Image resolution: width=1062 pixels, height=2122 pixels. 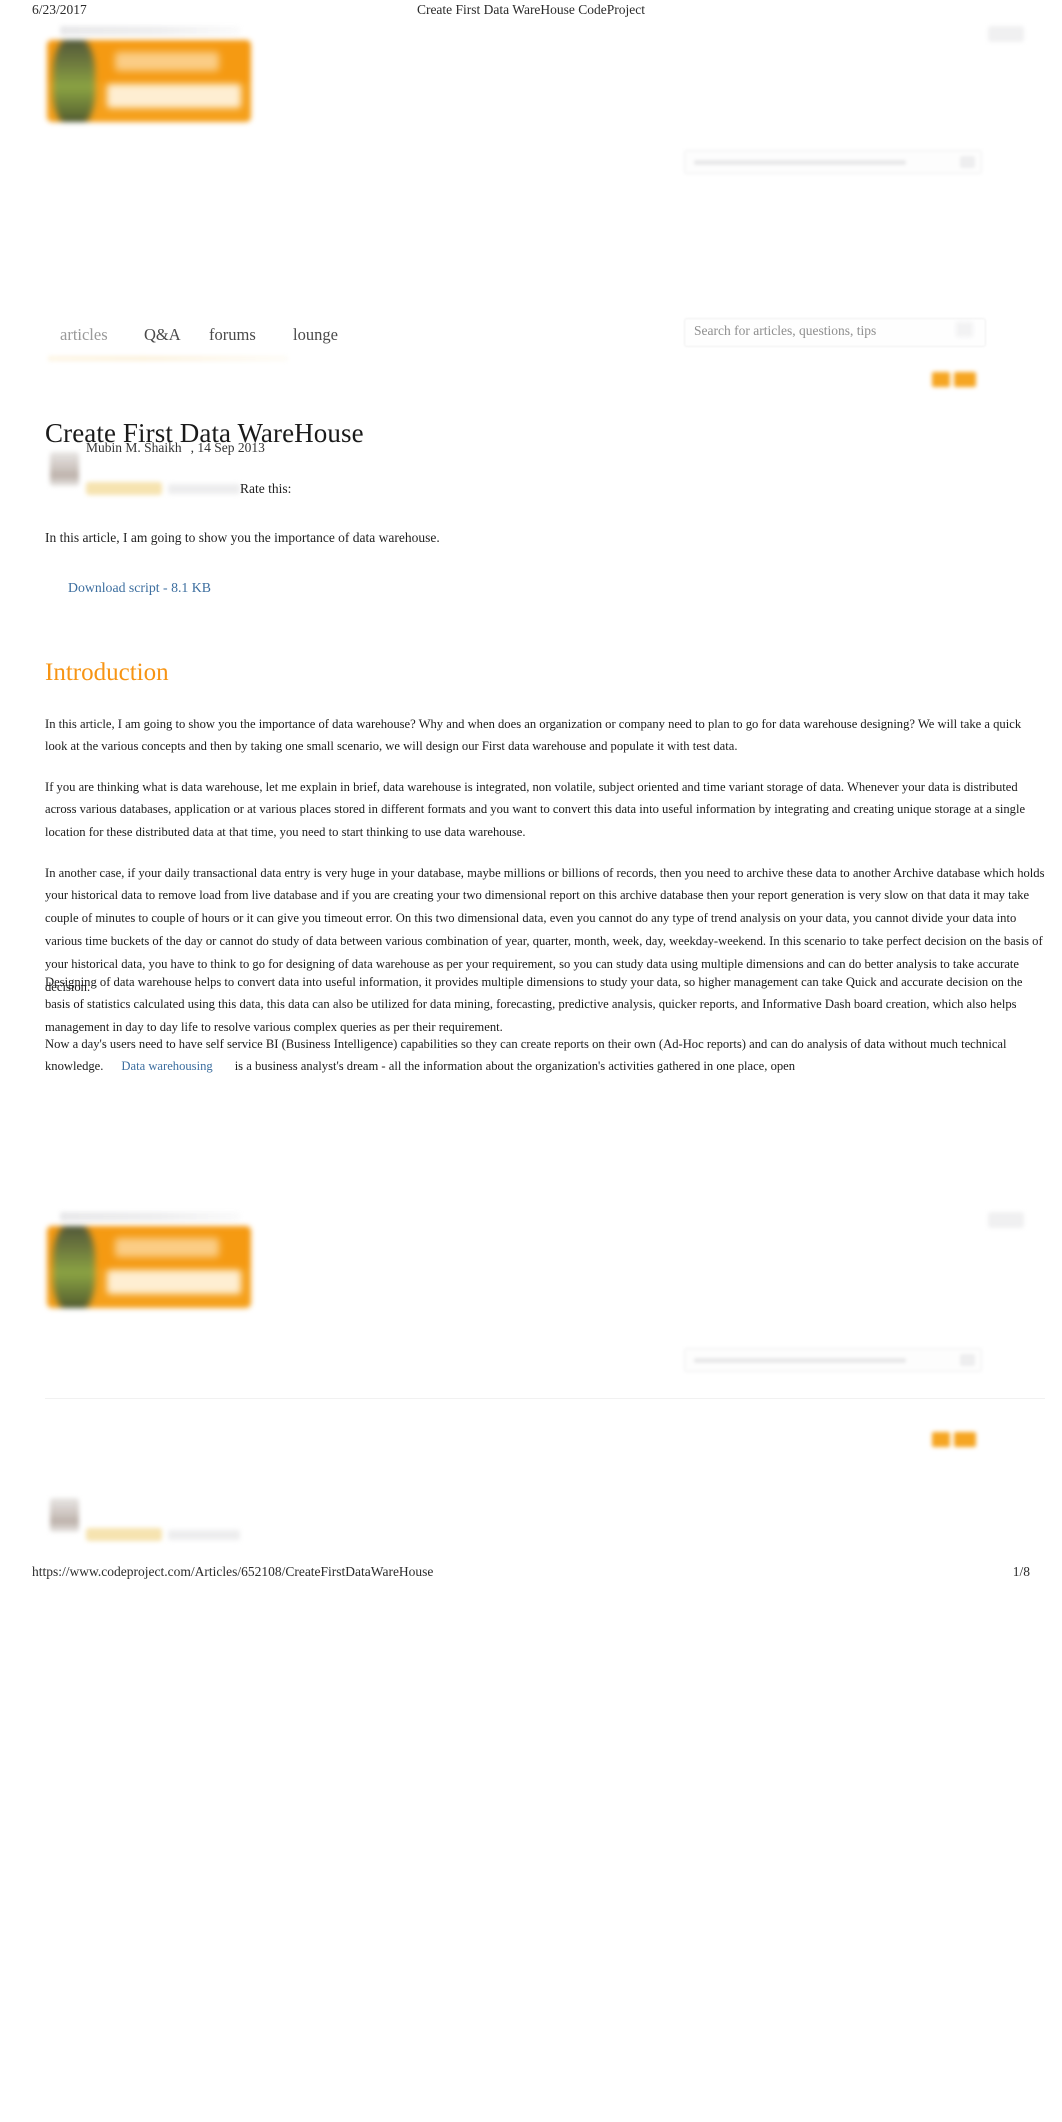 I want to click on site-banner-top, so click(x=531, y=81).